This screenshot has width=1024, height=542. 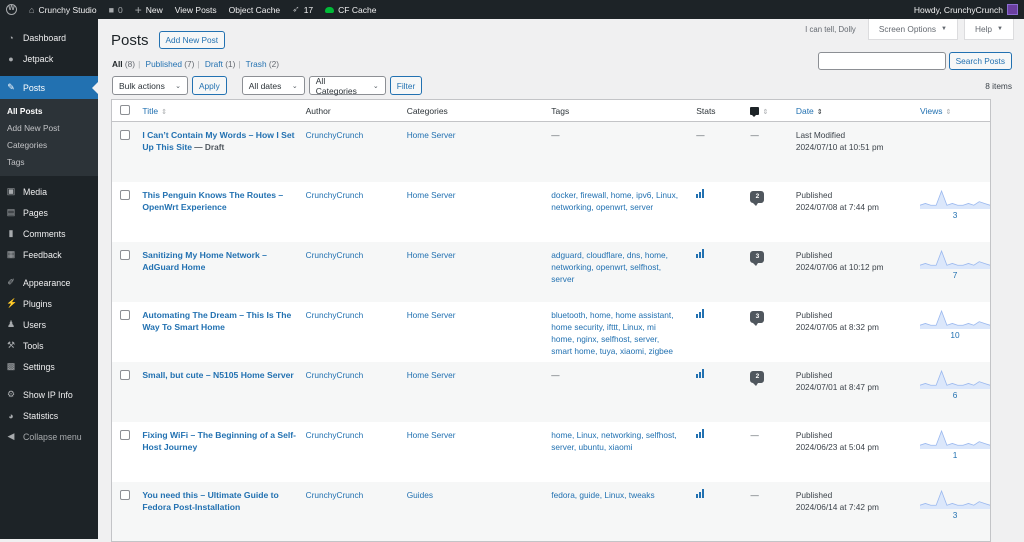 I want to click on filter-draft: Draft (1), so click(x=220, y=64).